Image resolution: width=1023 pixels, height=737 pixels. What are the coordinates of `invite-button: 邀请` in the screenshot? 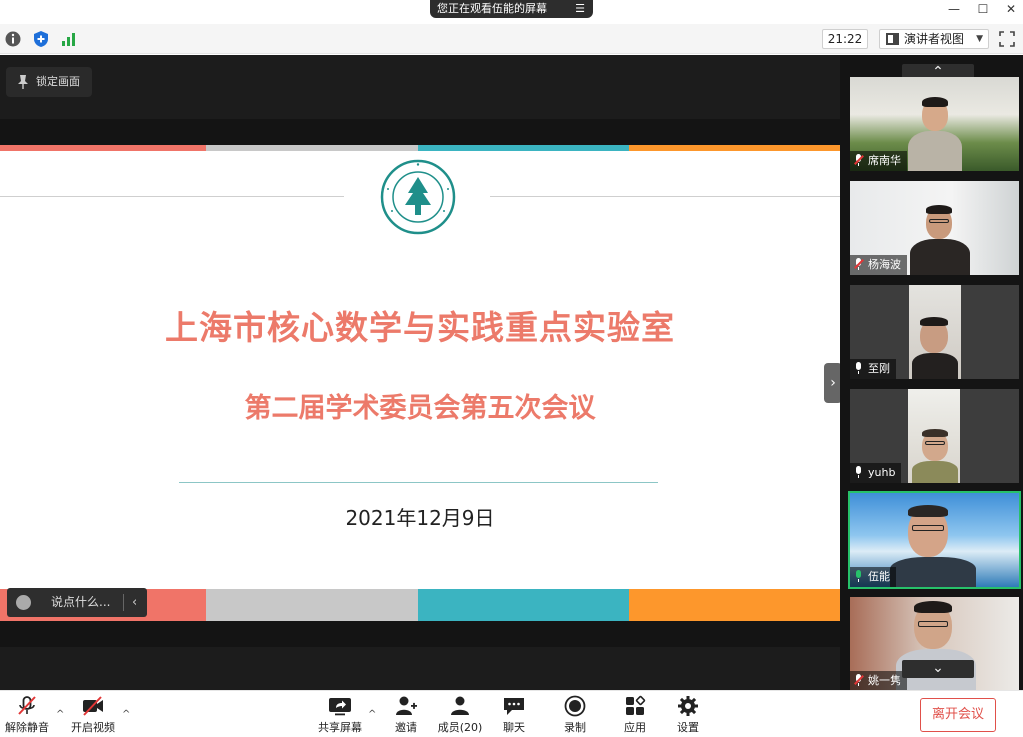 It's located at (406, 715).